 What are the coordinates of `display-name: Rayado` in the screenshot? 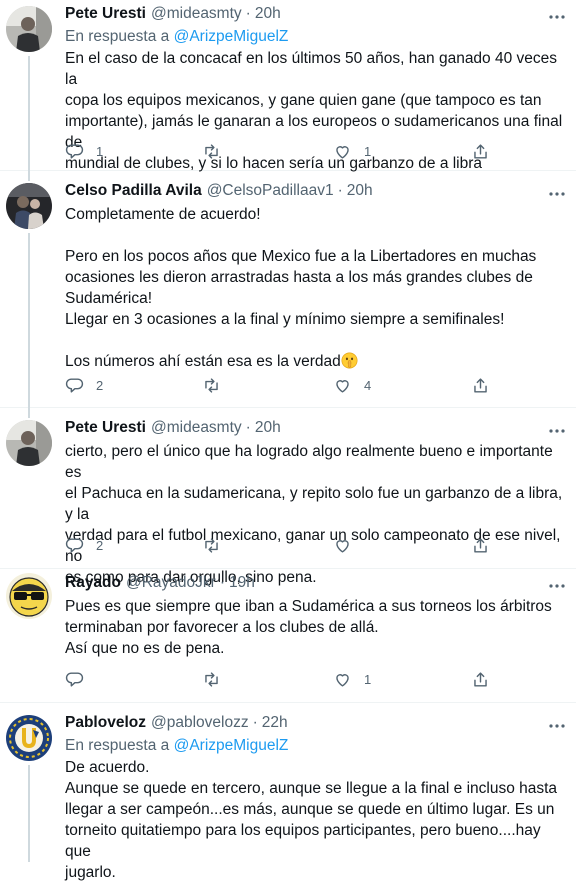 It's located at (93, 583).